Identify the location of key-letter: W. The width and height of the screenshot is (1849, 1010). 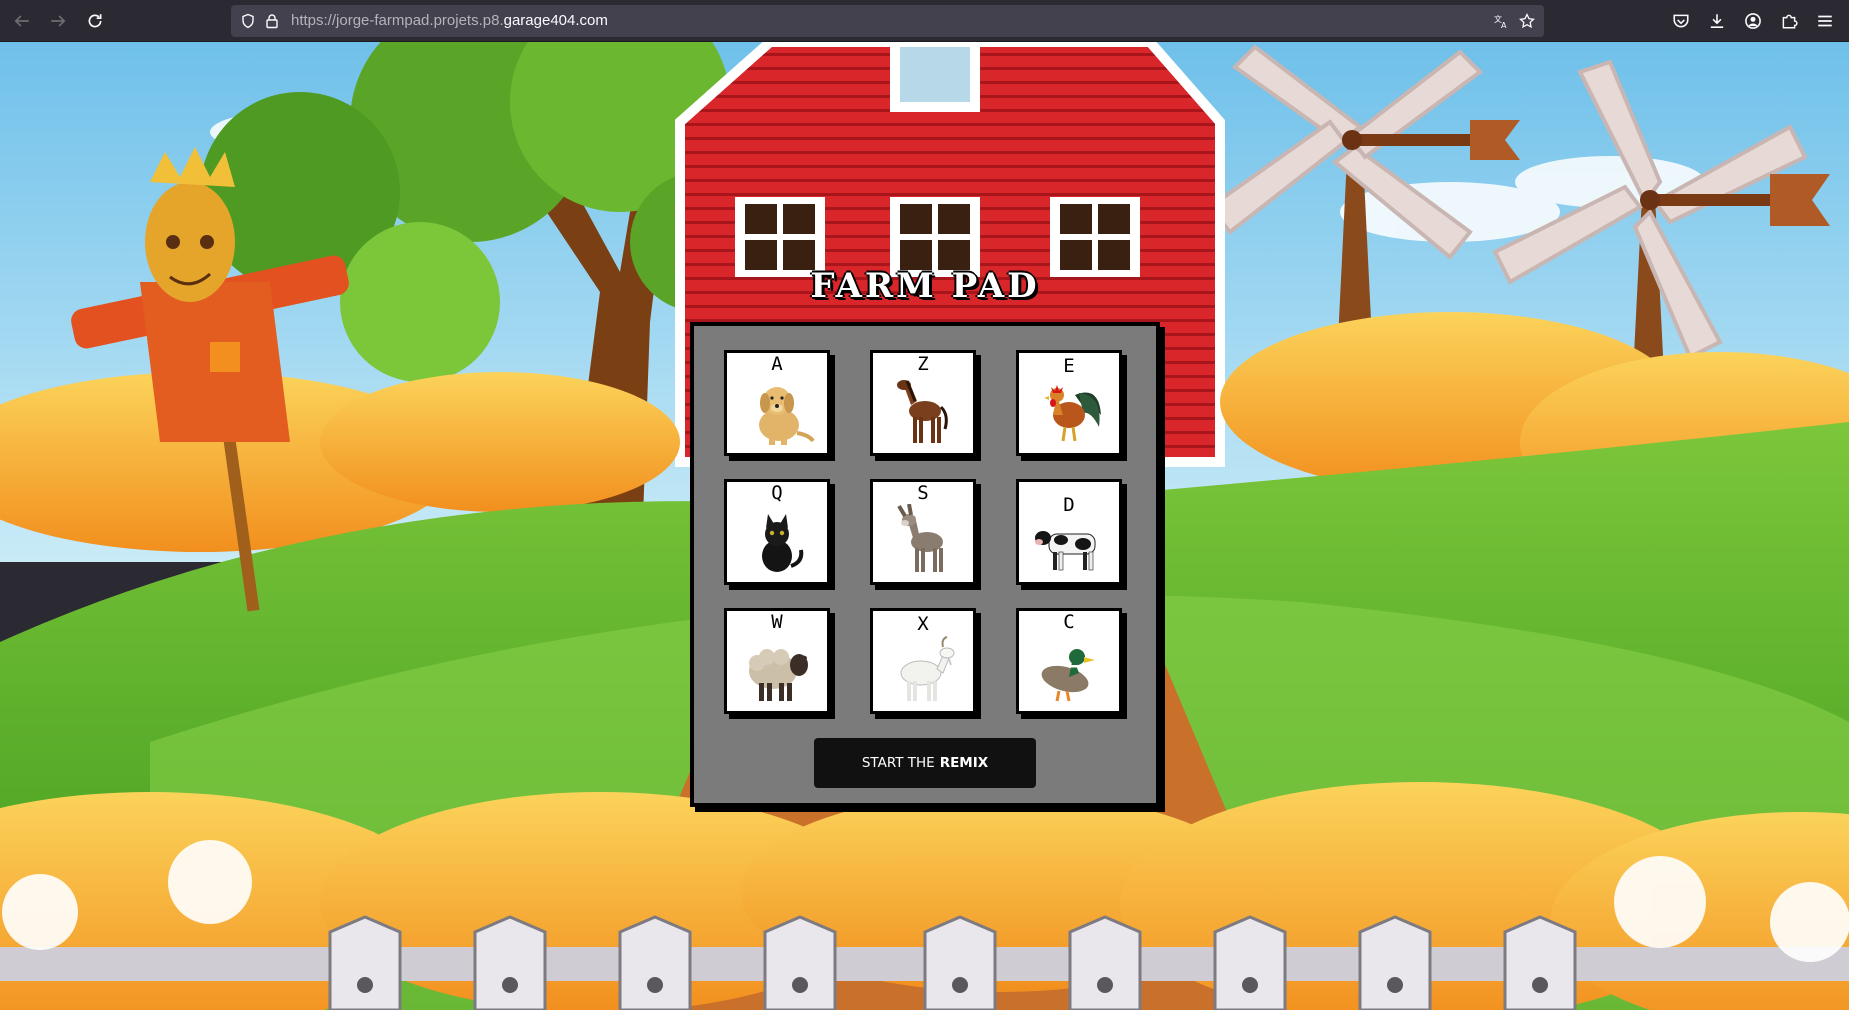
(777, 622).